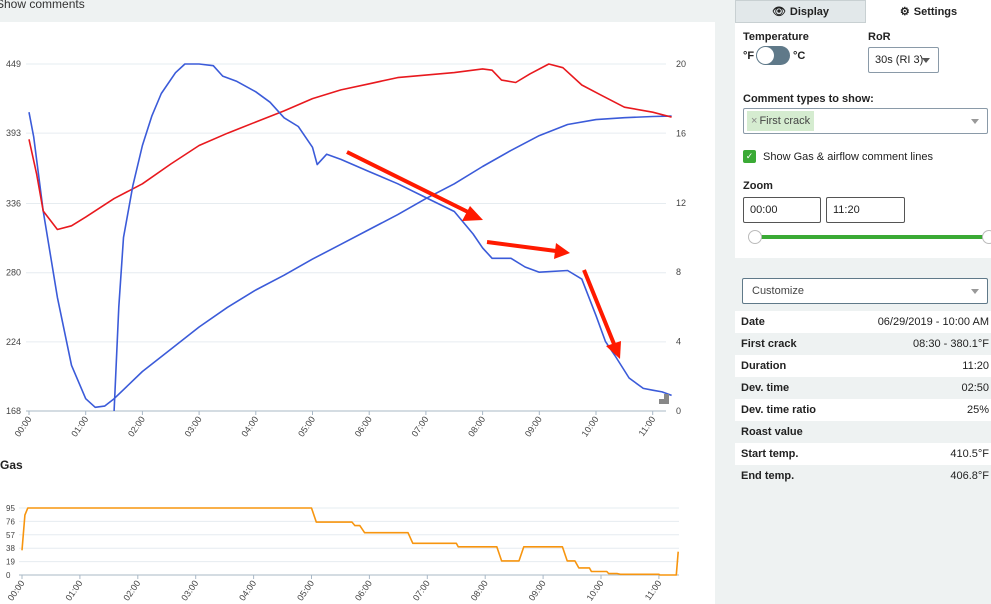  Describe the element at coordinates (249, 426) in the screenshot. I see `x-tick-label: 04:00` at that location.